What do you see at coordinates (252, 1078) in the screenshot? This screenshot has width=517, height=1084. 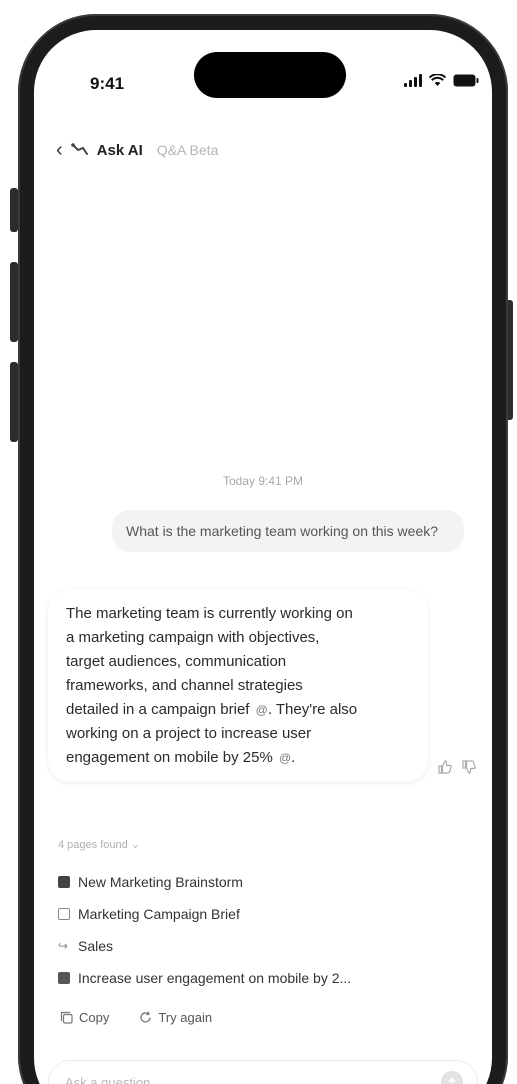 I see `question-input` at bounding box center [252, 1078].